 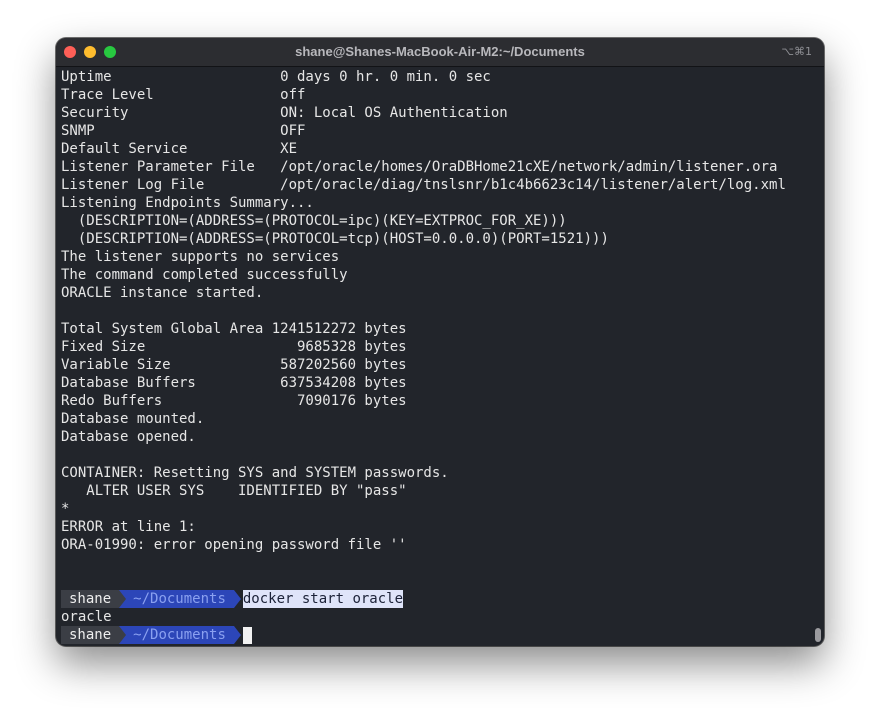 What do you see at coordinates (179, 149) in the screenshot?
I see `terminal-line: Default Service XE` at bounding box center [179, 149].